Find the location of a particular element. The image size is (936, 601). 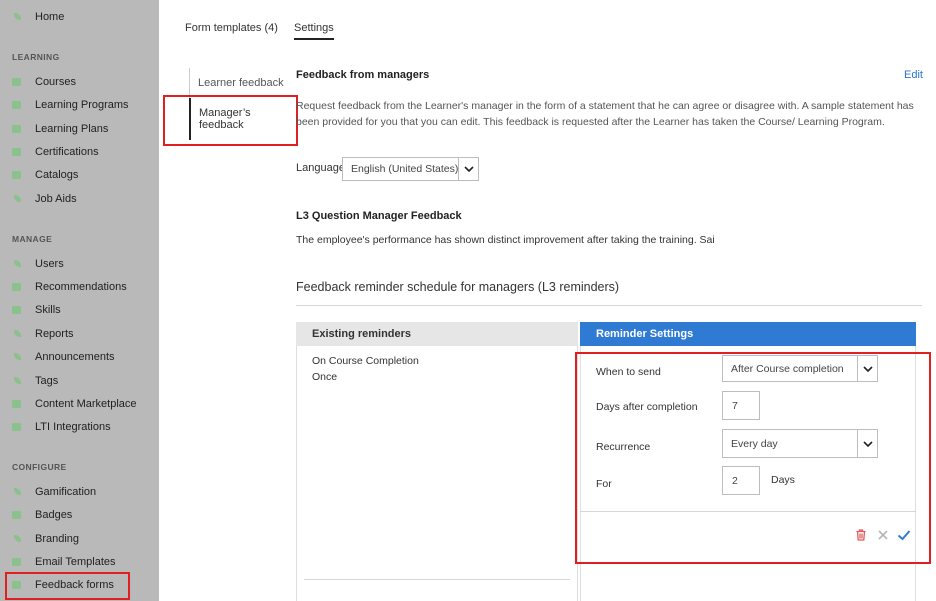

sidebar-item-lti-integrations: LTI Integrations is located at coordinates (61, 427).